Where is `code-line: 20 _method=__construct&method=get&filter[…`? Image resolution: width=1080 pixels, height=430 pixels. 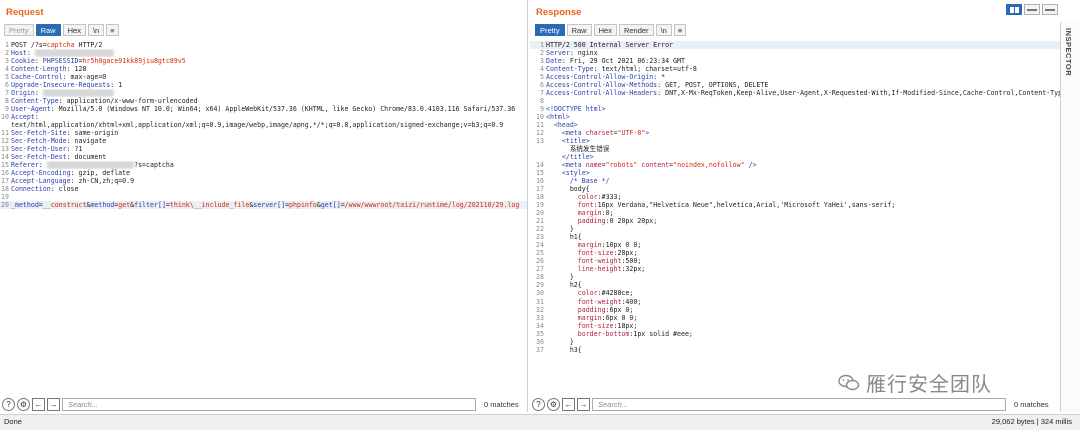
code-line: 20 _method=__construct&method=get&filter[… is located at coordinates (263, 205).